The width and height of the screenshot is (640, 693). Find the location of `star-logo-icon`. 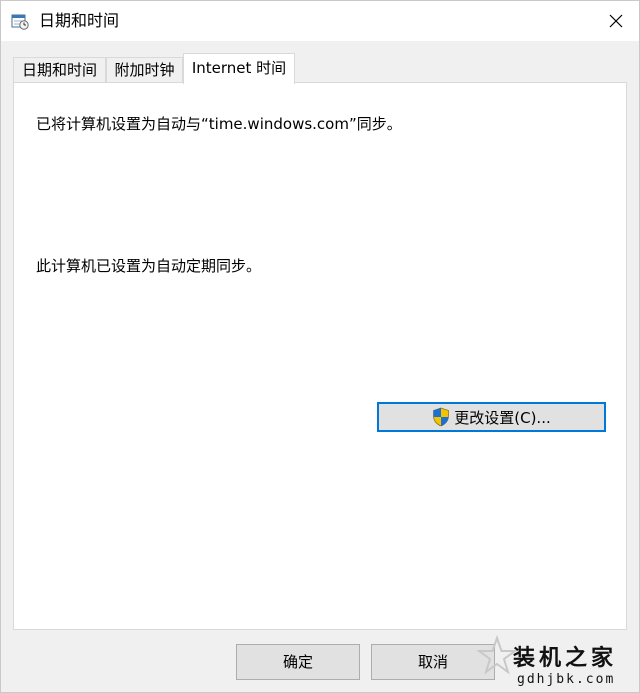

star-logo-icon is located at coordinates (497, 654).